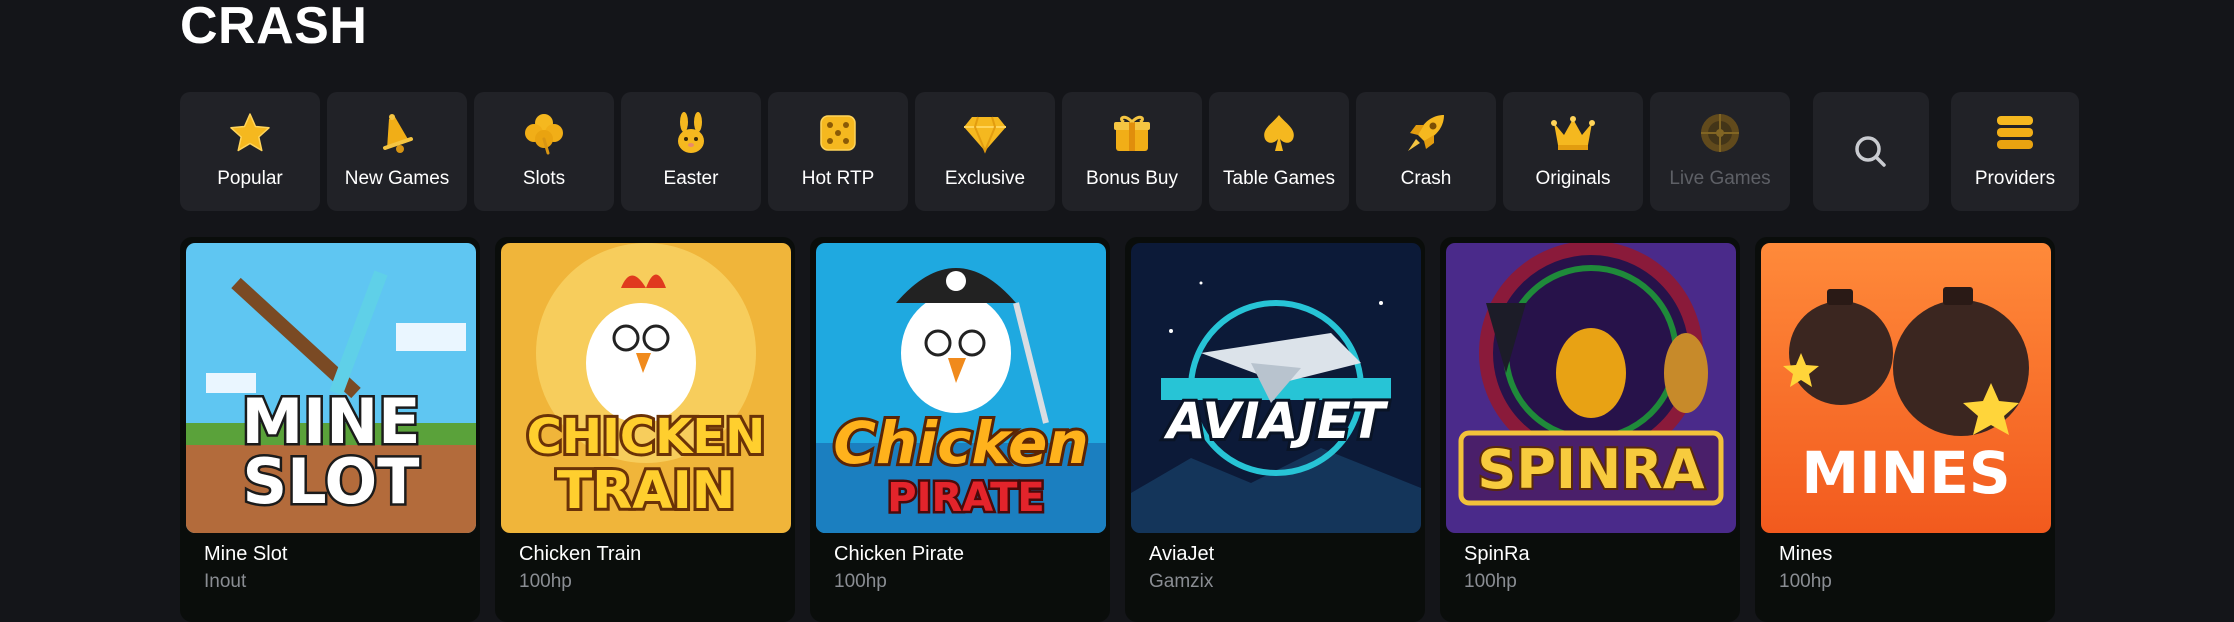 Image resolution: width=2234 pixels, height=622 pixels. Describe the element at coordinates (985, 178) in the screenshot. I see `category-label: Exclusive` at that location.